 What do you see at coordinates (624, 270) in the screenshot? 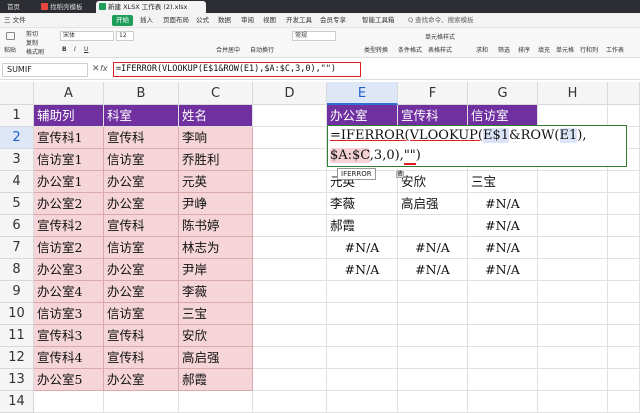
I see `cell-i8` at bounding box center [624, 270].